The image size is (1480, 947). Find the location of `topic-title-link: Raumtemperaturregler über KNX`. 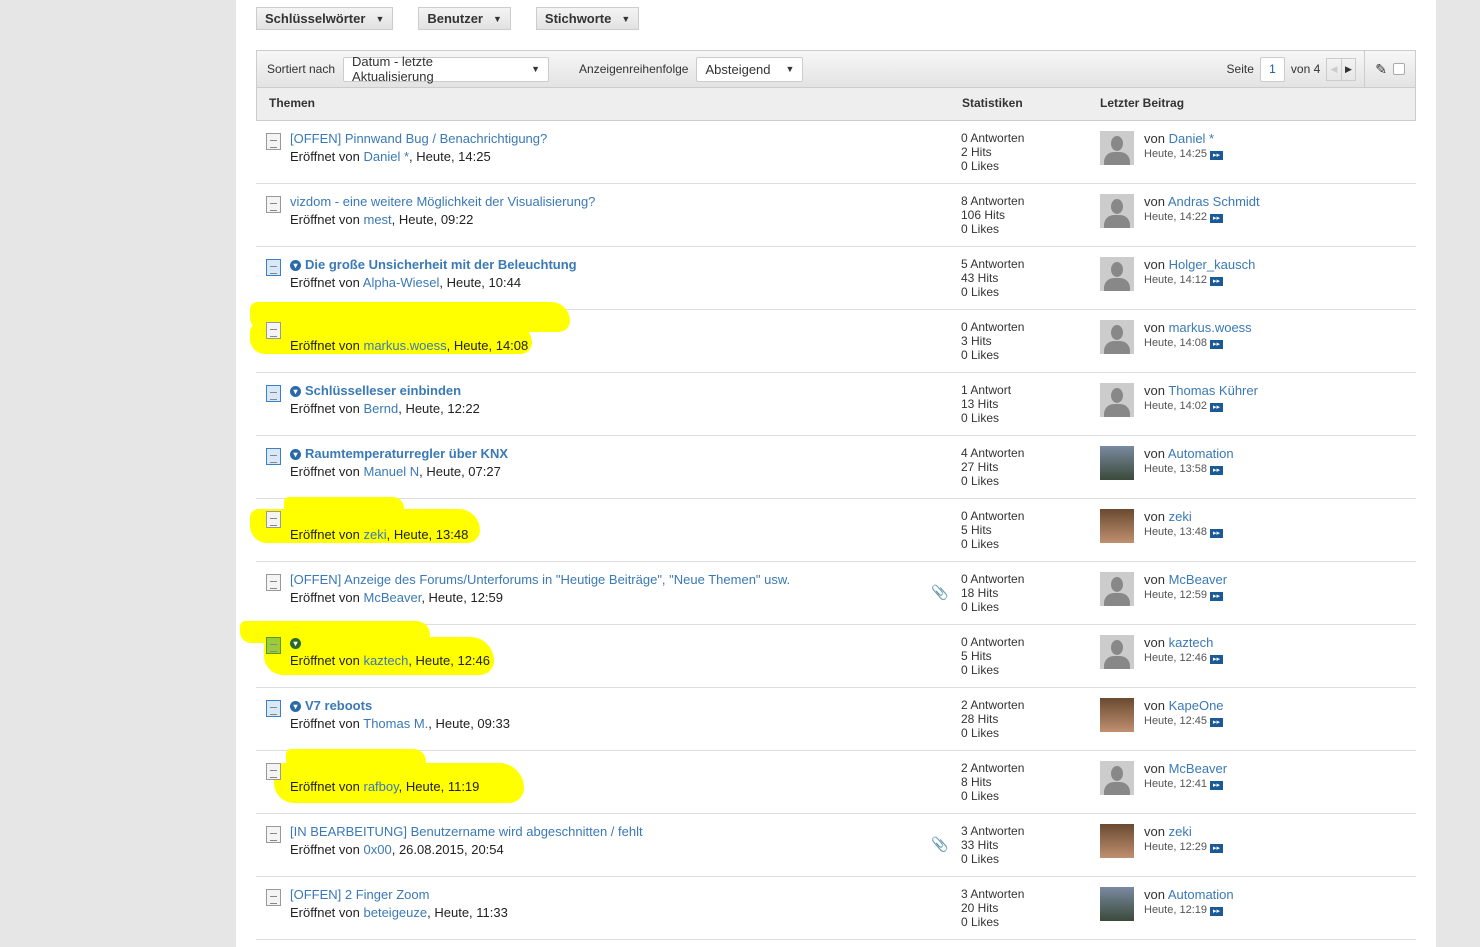

topic-title-link: Raumtemperaturregler über KNX is located at coordinates (406, 453).